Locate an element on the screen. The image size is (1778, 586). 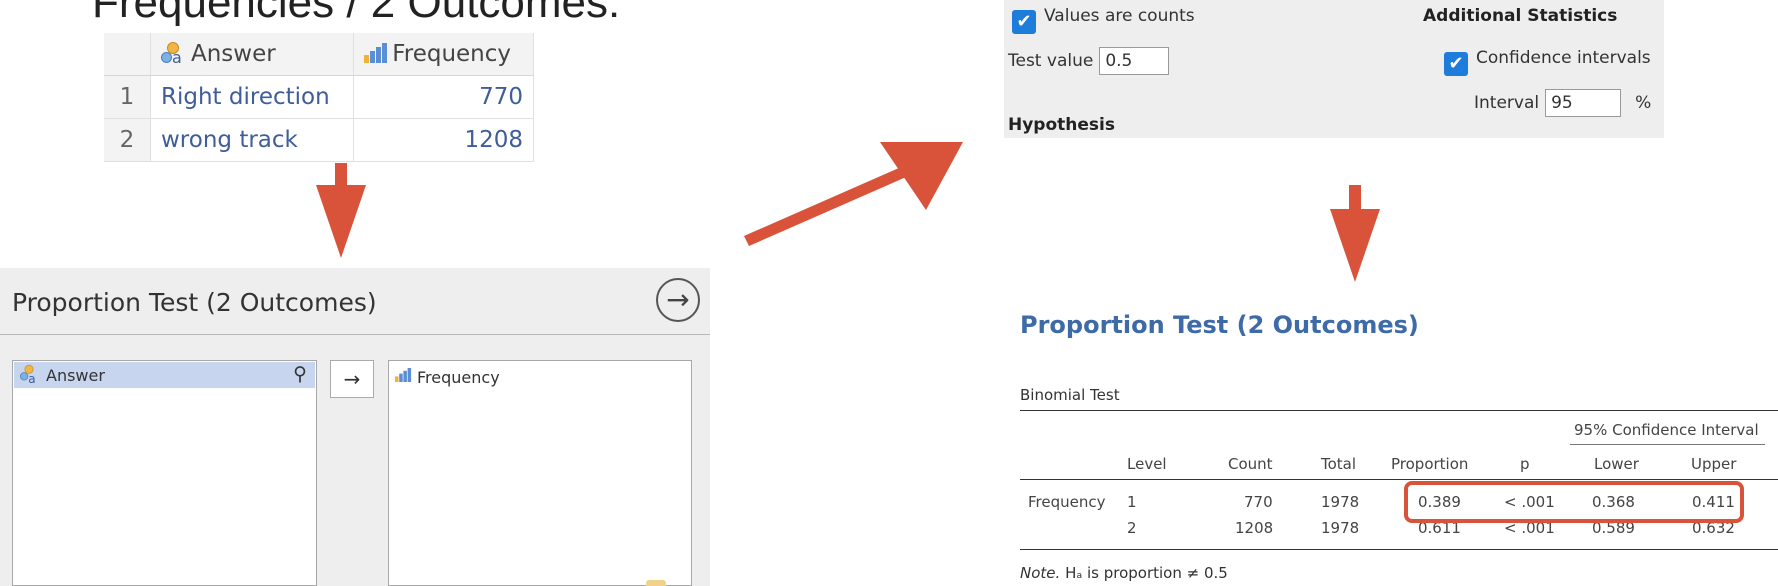
variable-label: Answer is located at coordinates (75, 375).